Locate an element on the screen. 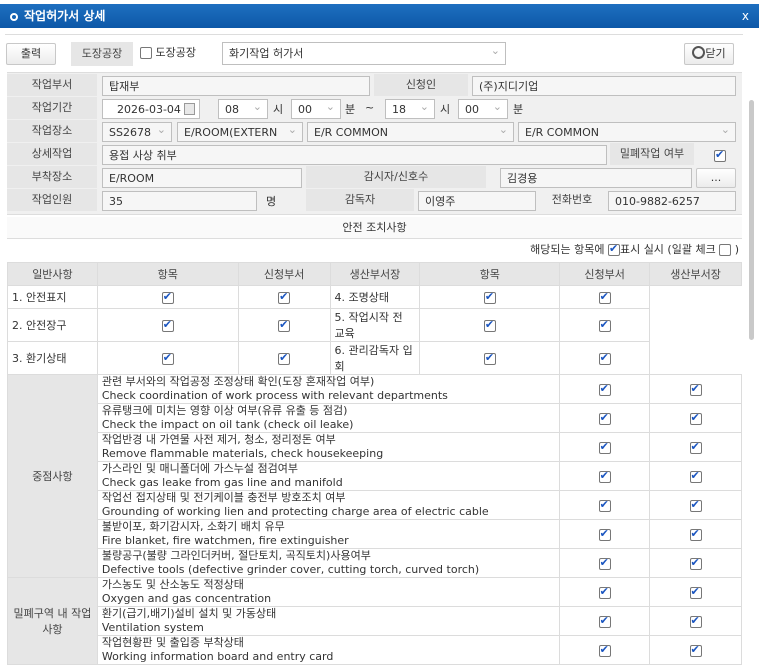 The width and height of the screenshot is (759, 665). table-row: 환기(급기,배기)설비 설치 및 가동상태 Ventilation system is located at coordinates (375, 621).